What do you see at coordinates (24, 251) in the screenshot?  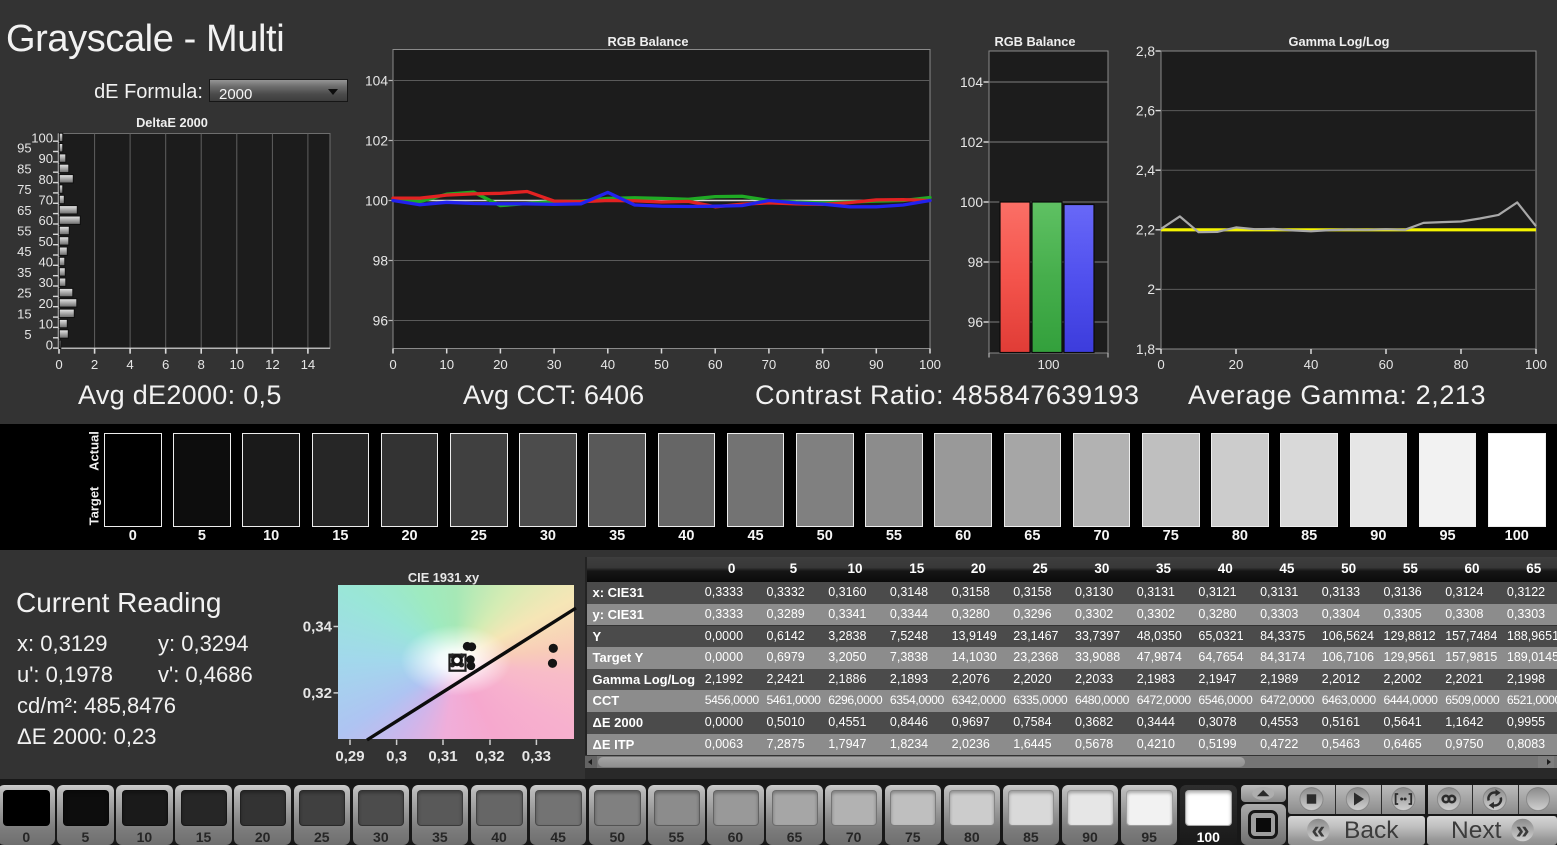 I see `svg-text: 45` at bounding box center [24, 251].